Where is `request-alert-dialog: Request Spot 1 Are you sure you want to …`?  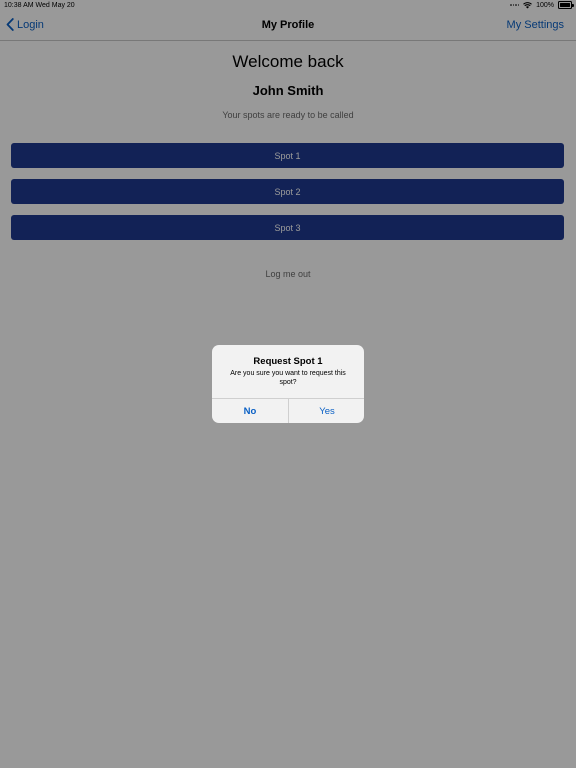
request-alert-dialog: Request Spot 1 Are you sure you want to … is located at coordinates (288, 384).